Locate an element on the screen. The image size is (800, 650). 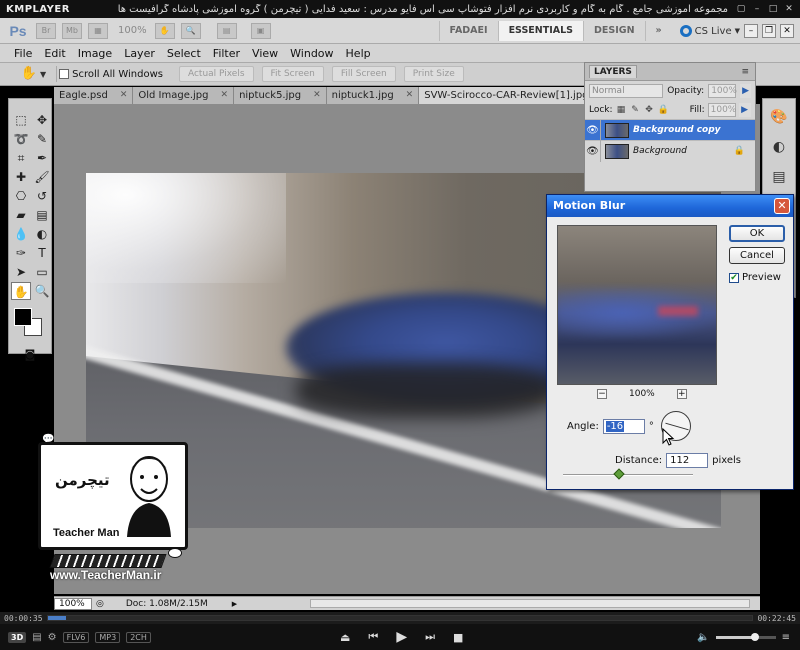
workspace-design: DESIGN is located at coordinates (614, 31).